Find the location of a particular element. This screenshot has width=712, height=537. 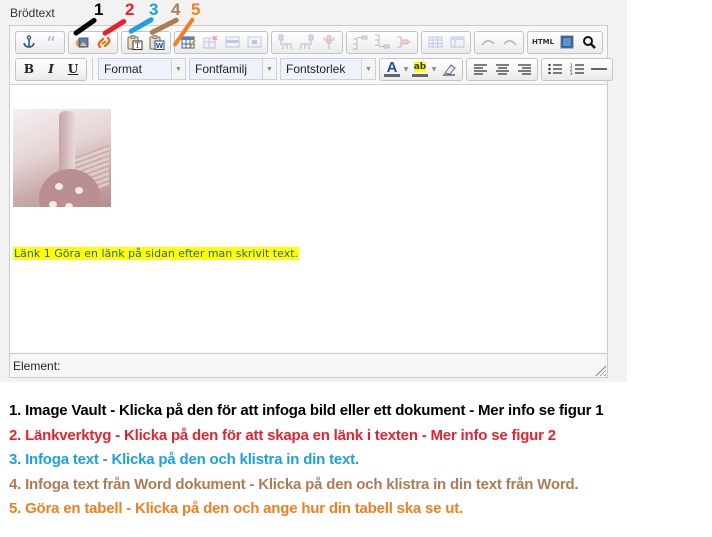

cell-props-icon is located at coordinates (254, 42).